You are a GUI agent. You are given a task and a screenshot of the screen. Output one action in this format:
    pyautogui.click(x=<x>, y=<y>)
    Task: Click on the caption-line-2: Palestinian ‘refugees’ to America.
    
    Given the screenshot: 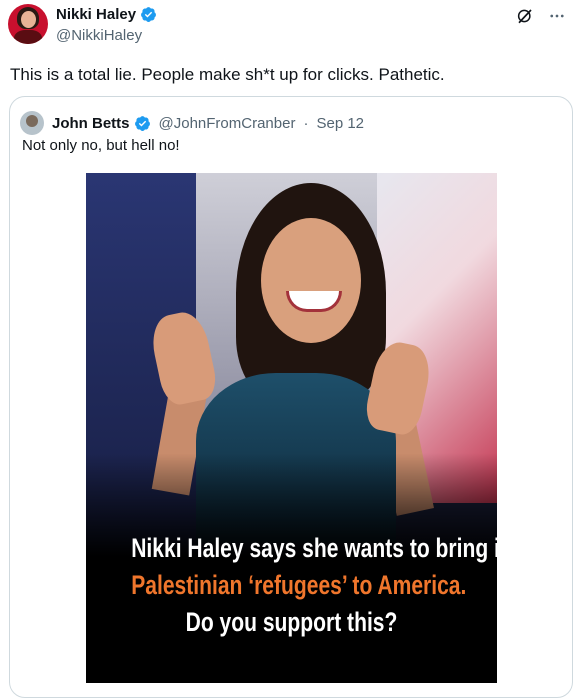 What is the action you would take?
    pyautogui.click(x=299, y=585)
    